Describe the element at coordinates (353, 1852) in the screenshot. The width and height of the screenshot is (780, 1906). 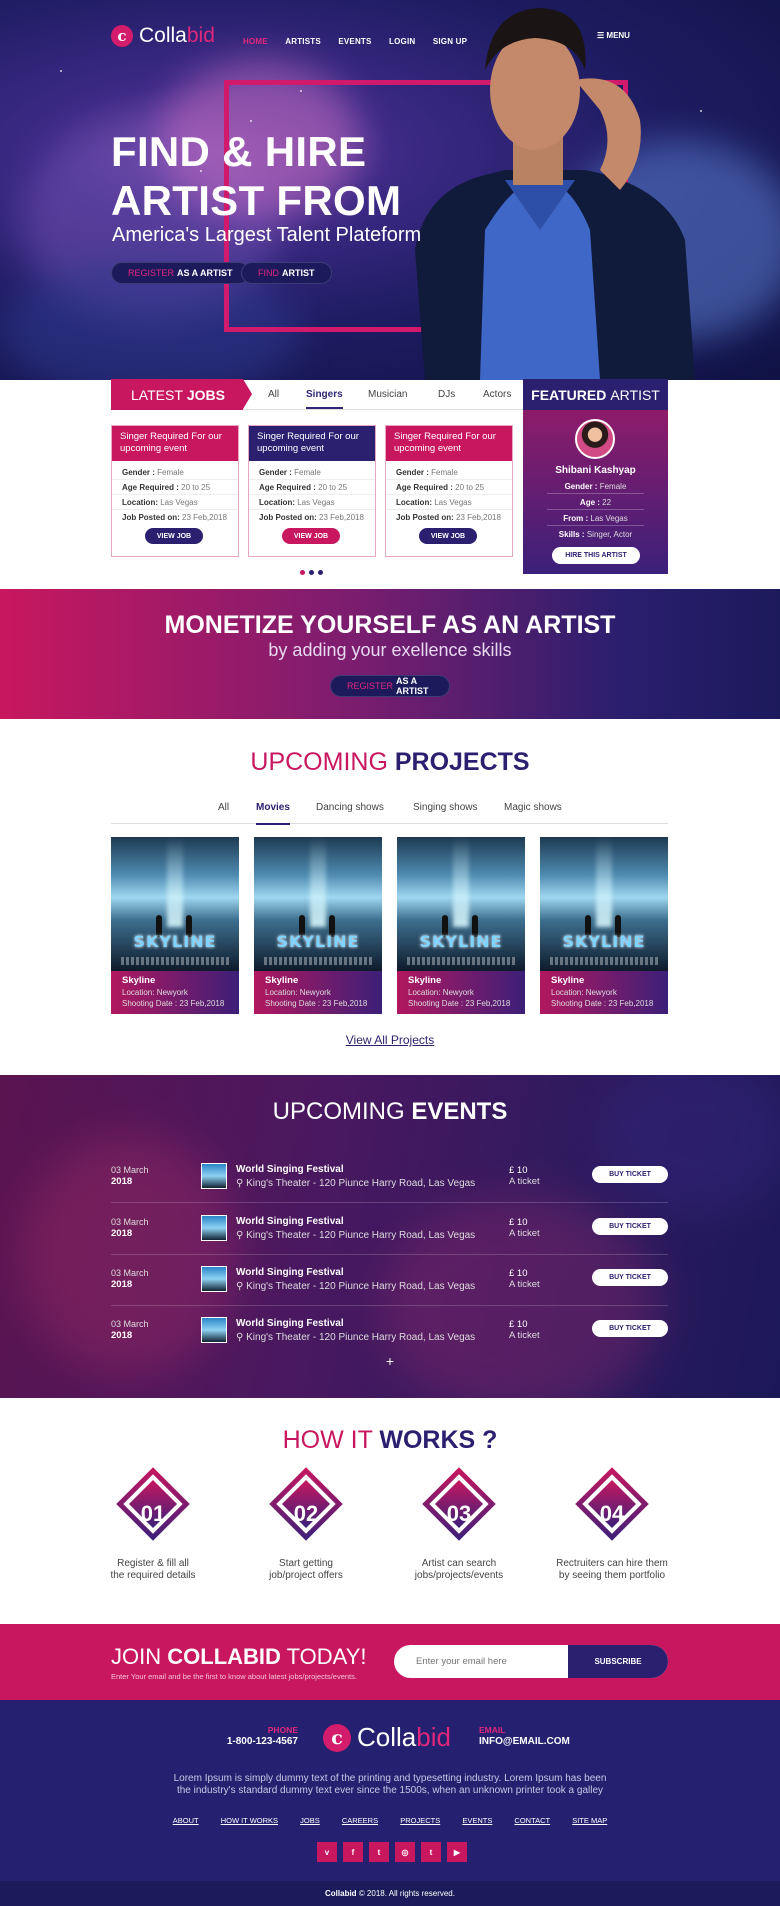
I see `facebook-icon: f` at that location.